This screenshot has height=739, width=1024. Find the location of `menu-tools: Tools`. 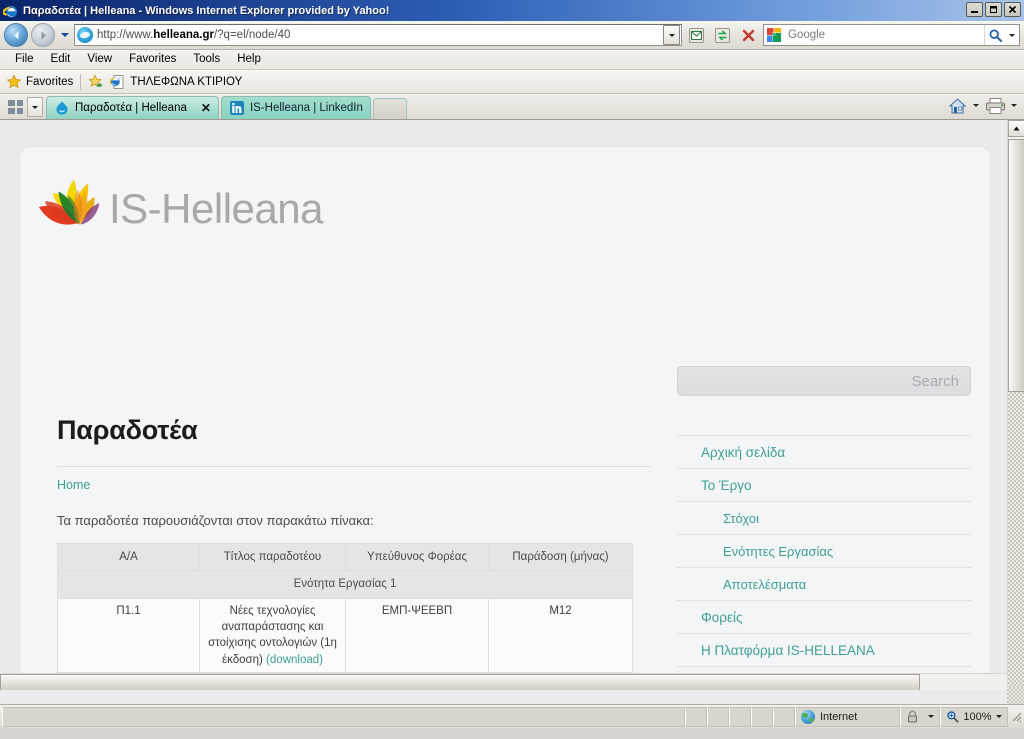

menu-tools: Tools is located at coordinates (207, 60).